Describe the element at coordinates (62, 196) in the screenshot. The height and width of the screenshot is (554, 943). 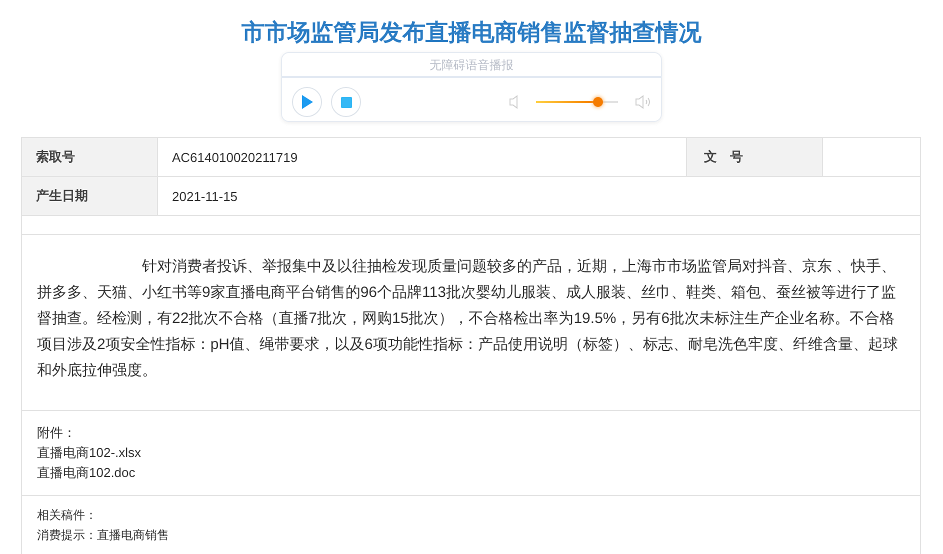
I see `field-label: 产生日期` at that location.